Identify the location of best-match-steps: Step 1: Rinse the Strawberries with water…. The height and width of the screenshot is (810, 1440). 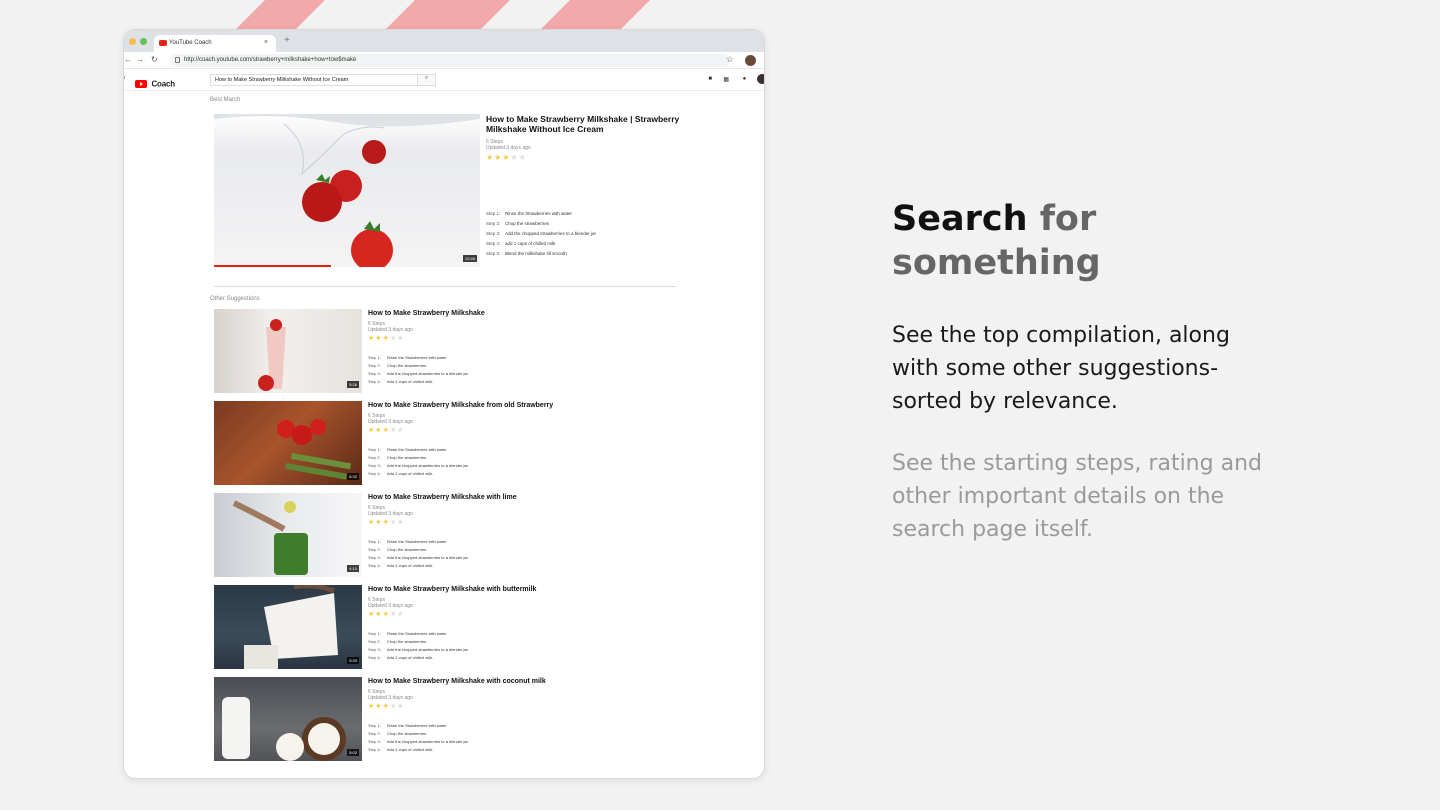
(541, 236).